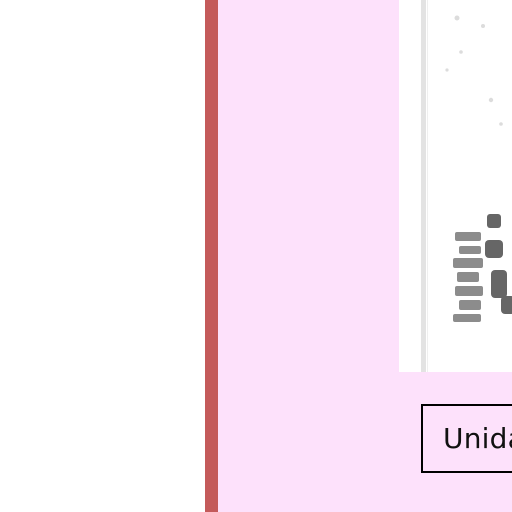 The image size is (512, 512). Describe the element at coordinates (478, 168) in the screenshot. I see `thumbnail-artwork` at that location.